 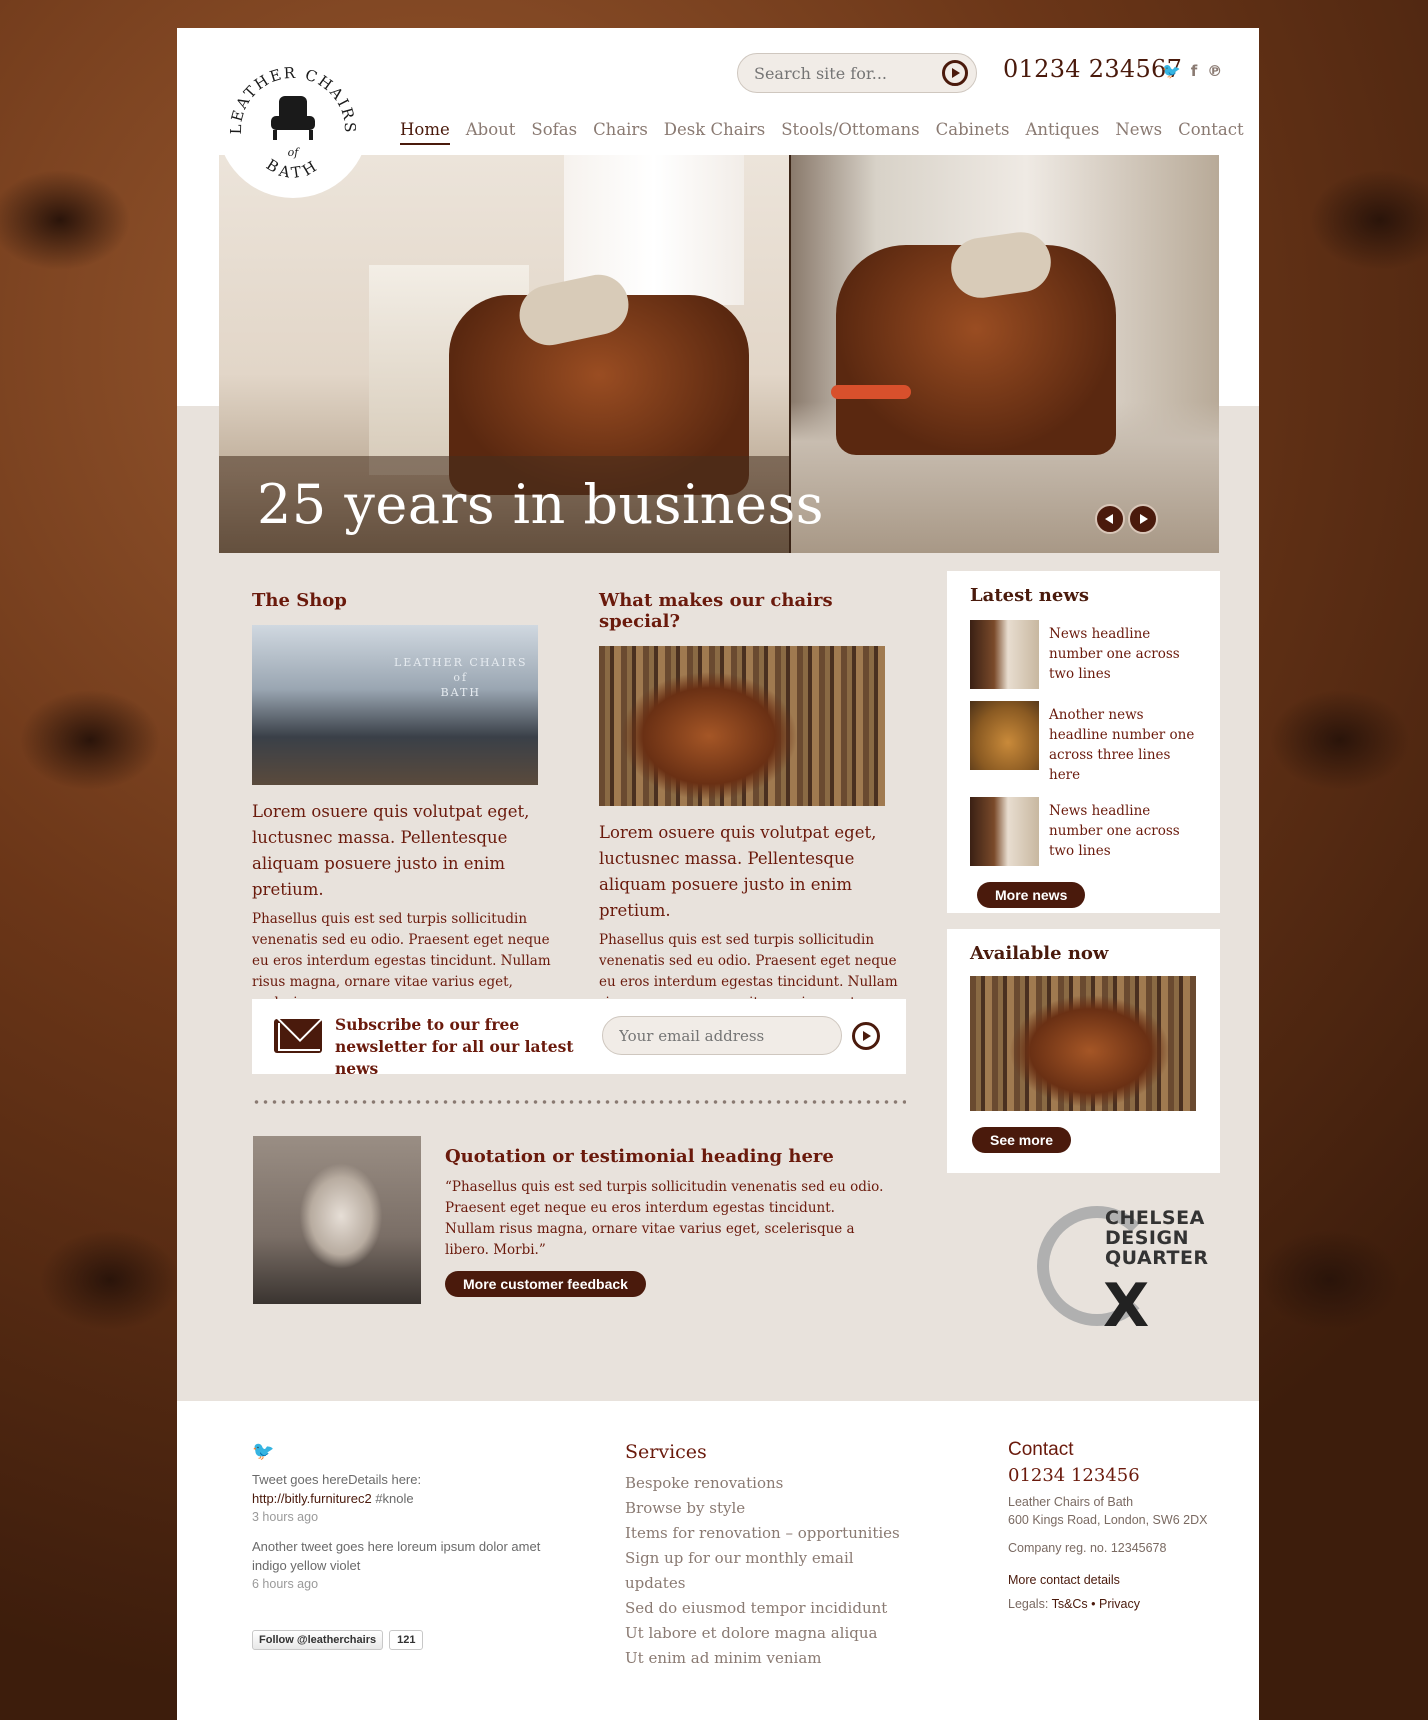 I want to click on tweet-text: Tweet goes hereDetails here:, so click(x=337, y=1479).